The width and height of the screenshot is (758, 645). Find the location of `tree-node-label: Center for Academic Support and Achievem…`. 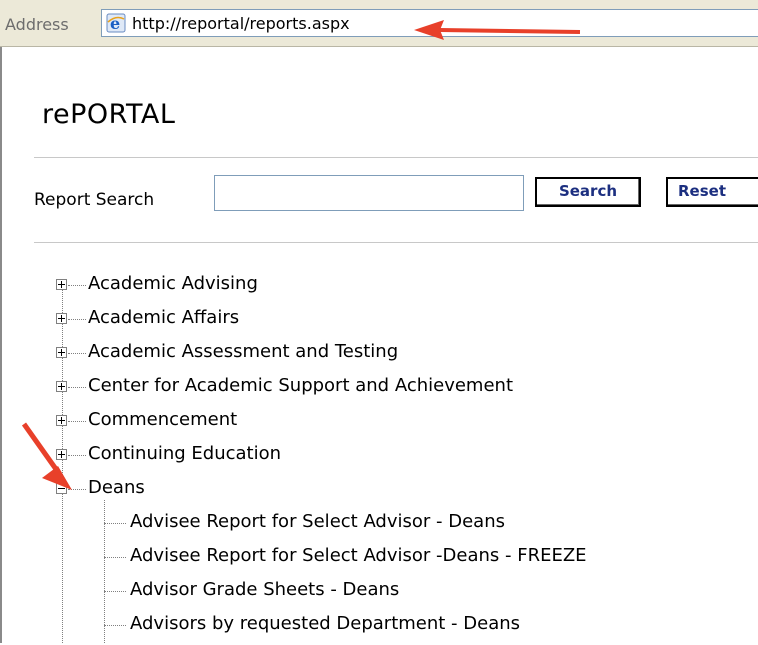

tree-node-label: Center for Academic Support and Achievem… is located at coordinates (300, 385).